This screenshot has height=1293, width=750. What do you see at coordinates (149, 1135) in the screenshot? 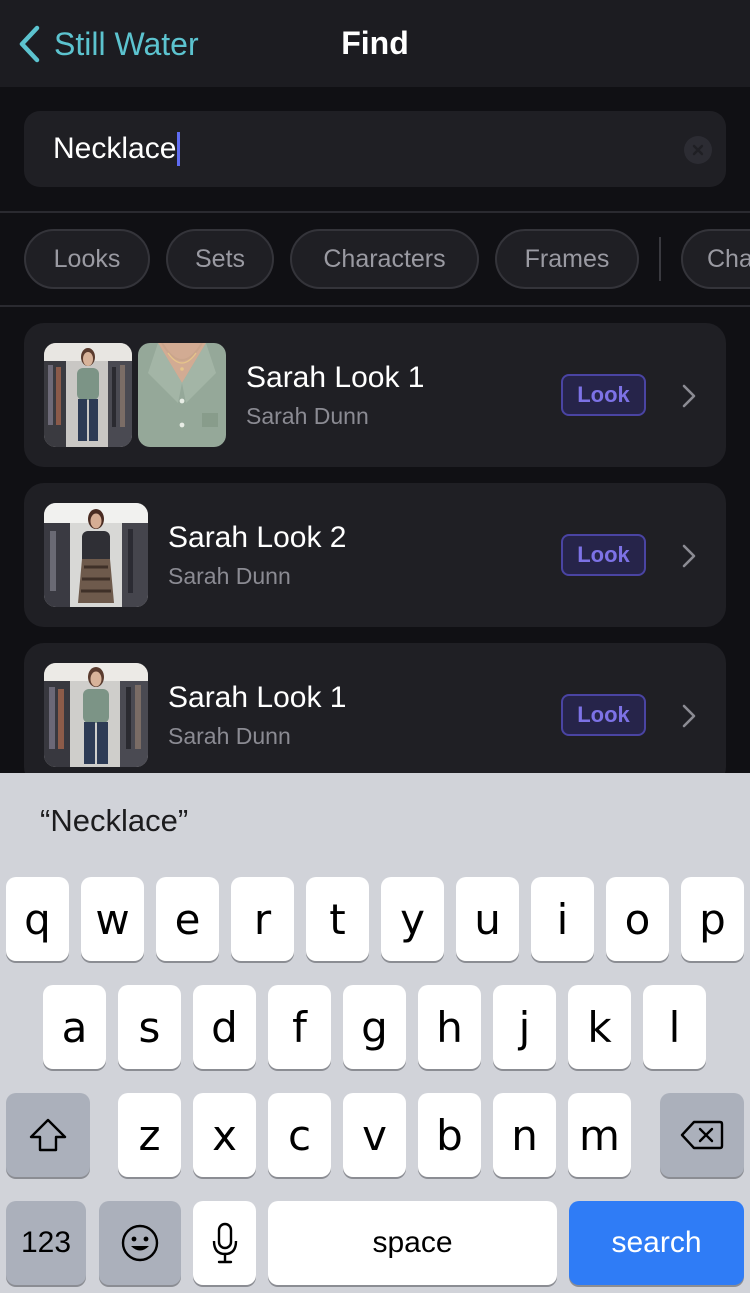
I see `key-z: z` at bounding box center [149, 1135].